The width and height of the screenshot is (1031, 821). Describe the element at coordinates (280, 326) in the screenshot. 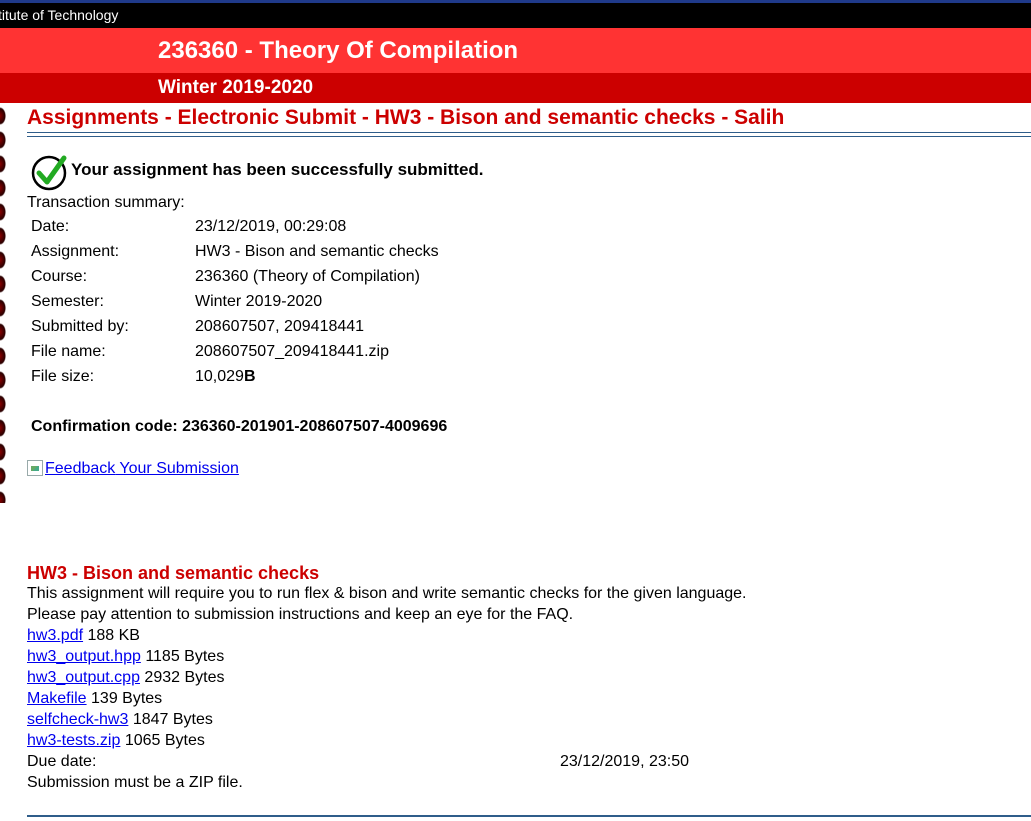

I see `summary-value: 208607507, 209418441` at that location.